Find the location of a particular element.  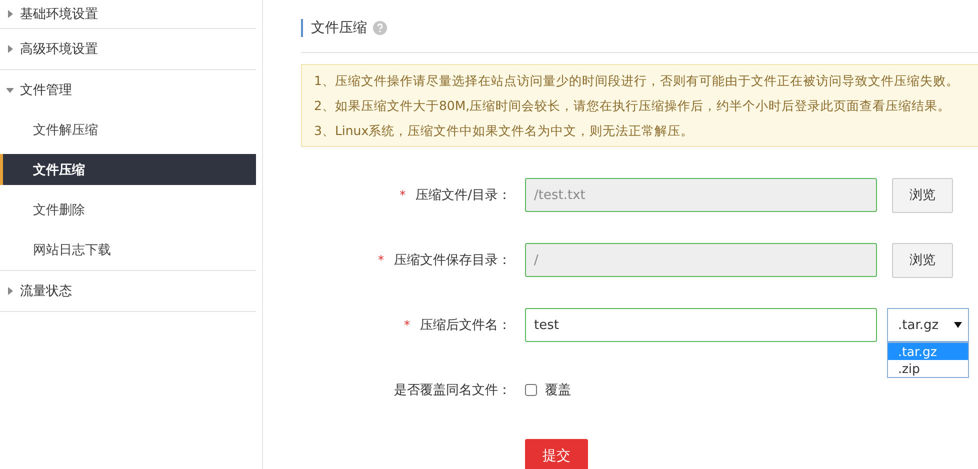

notice-text: 2、如果压缩文件大于80M,压缩时间会较长，请您在执行压缩操作后，约半个小时后登录此页面查看压缩结果。 is located at coordinates (633, 106).